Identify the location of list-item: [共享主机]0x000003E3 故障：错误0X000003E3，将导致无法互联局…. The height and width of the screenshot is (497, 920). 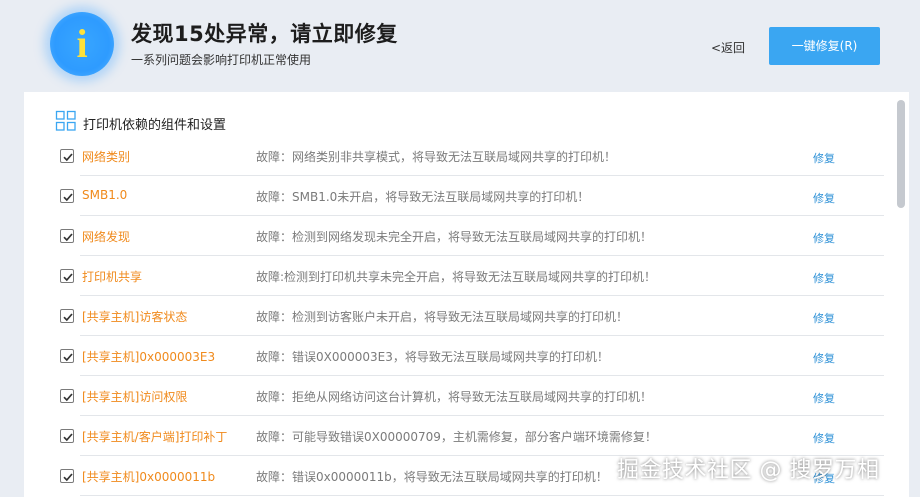
(454, 356).